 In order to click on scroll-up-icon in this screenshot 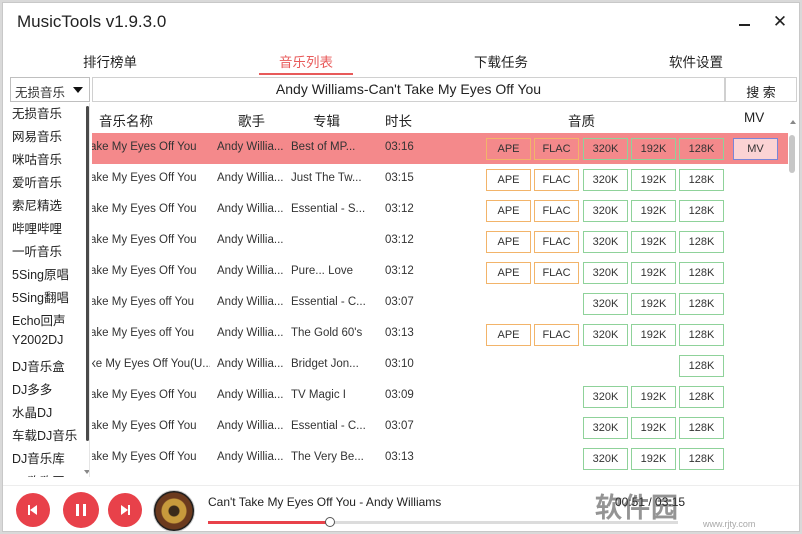, I will do `click(793, 122)`.